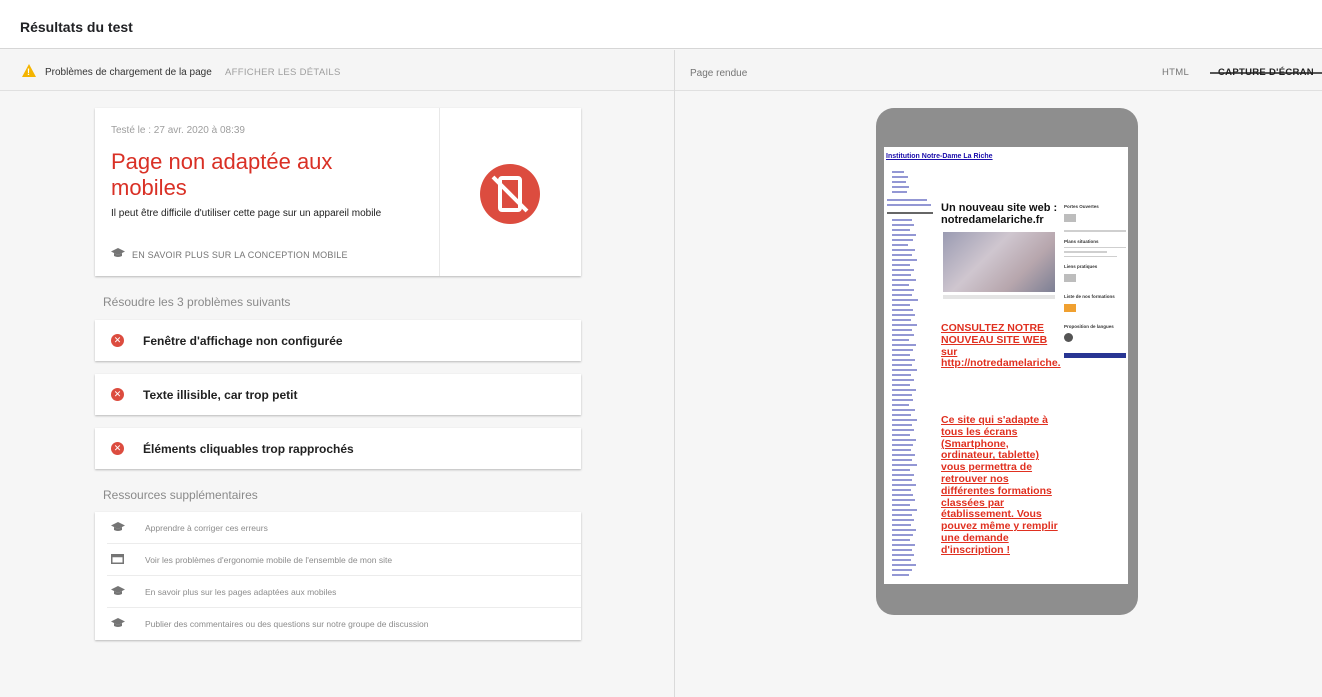 This screenshot has width=1322, height=697. What do you see at coordinates (240, 255) in the screenshot?
I see `learn-mobile-design-link: EN SAVOIR PLUS SUR LA CONCEPTION MOBILE` at bounding box center [240, 255].